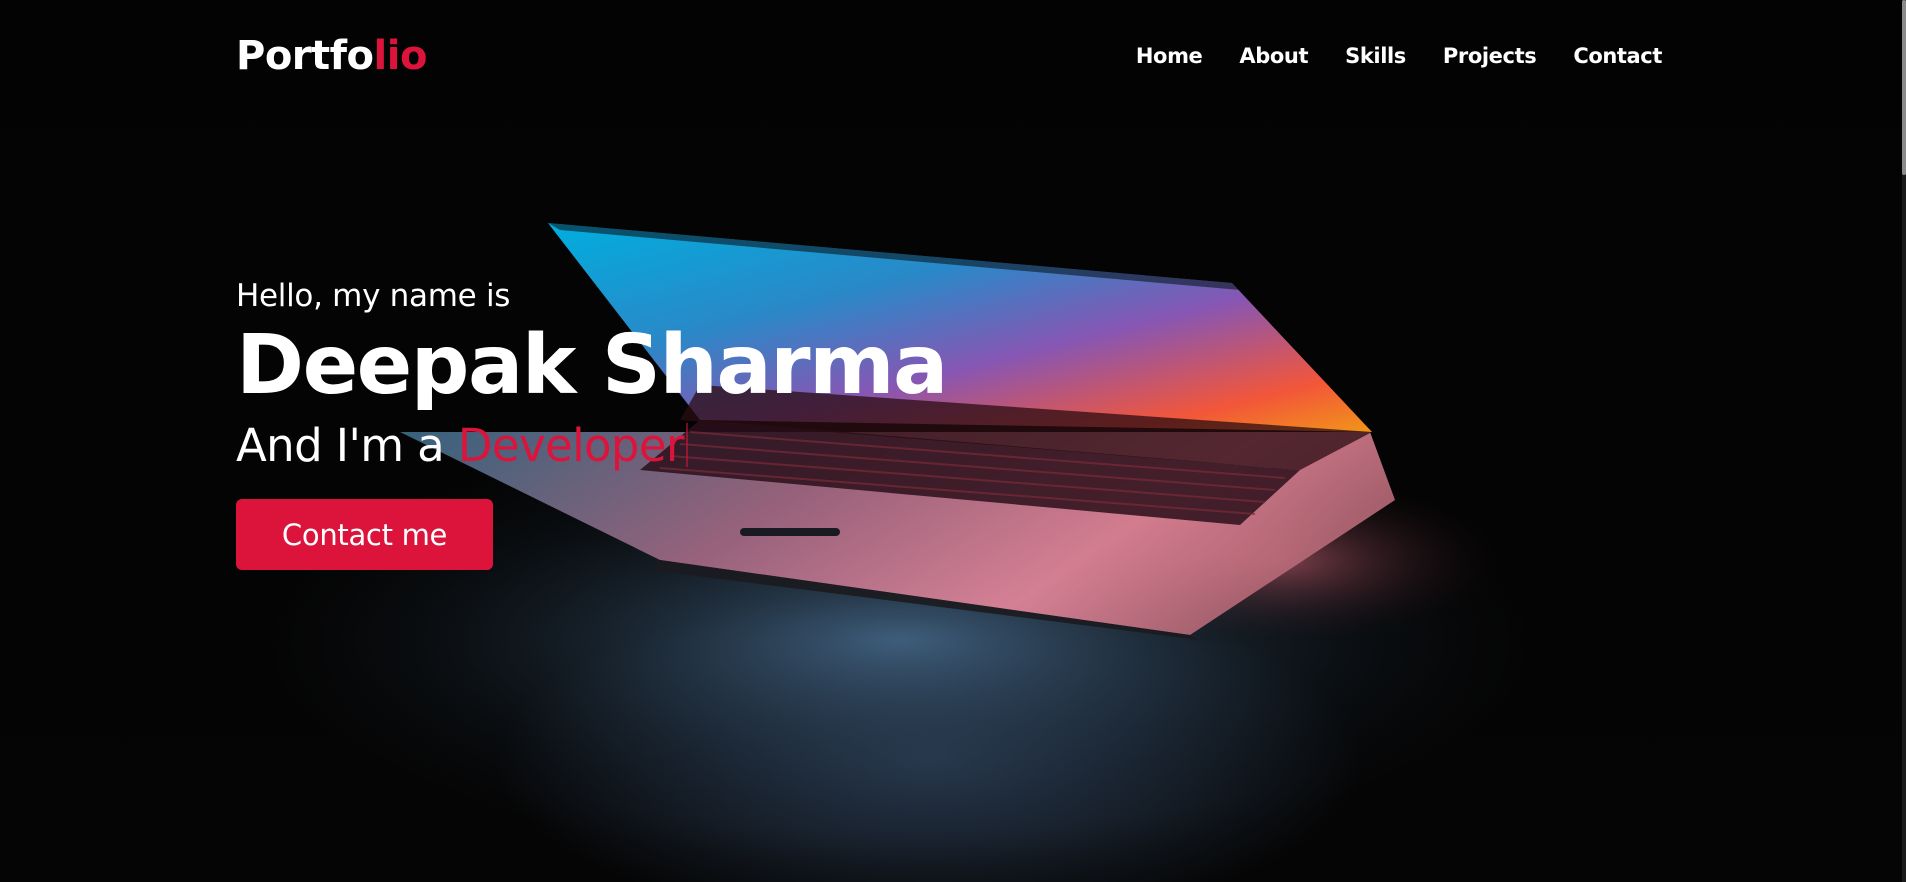 The width and height of the screenshot is (1906, 882). I want to click on logo-accent-text: lio, so click(400, 56).